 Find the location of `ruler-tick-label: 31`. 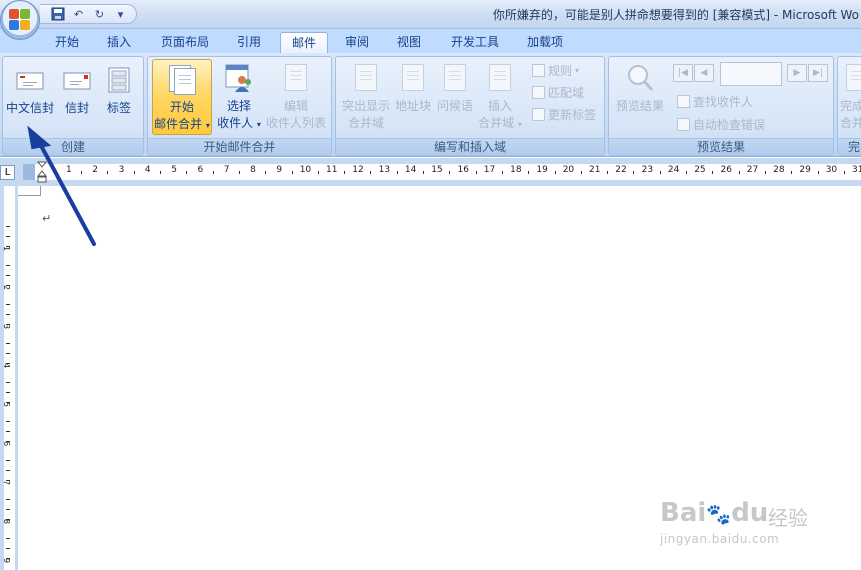

ruler-tick-label: 31 is located at coordinates (856, 170).